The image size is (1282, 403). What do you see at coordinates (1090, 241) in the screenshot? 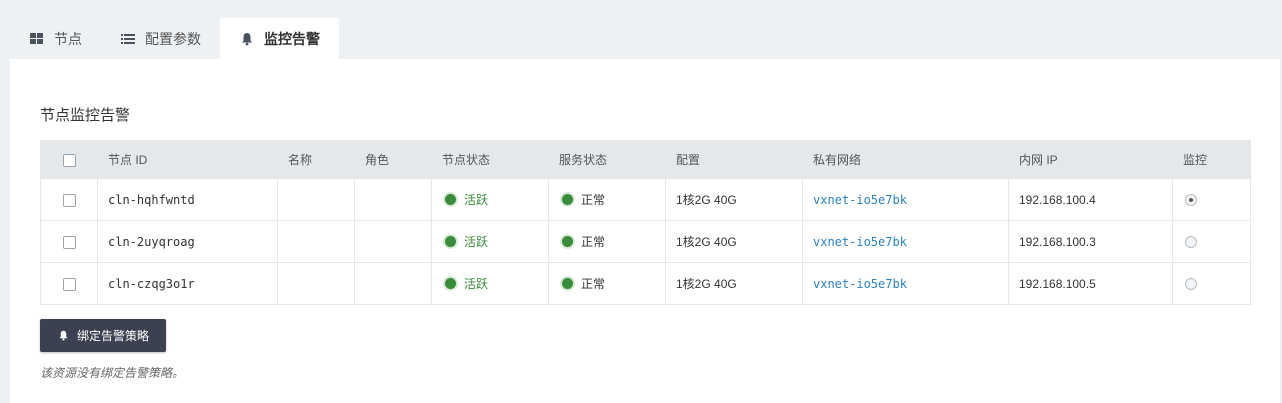
I see `private-ip: 192.168.100.3` at bounding box center [1090, 241].